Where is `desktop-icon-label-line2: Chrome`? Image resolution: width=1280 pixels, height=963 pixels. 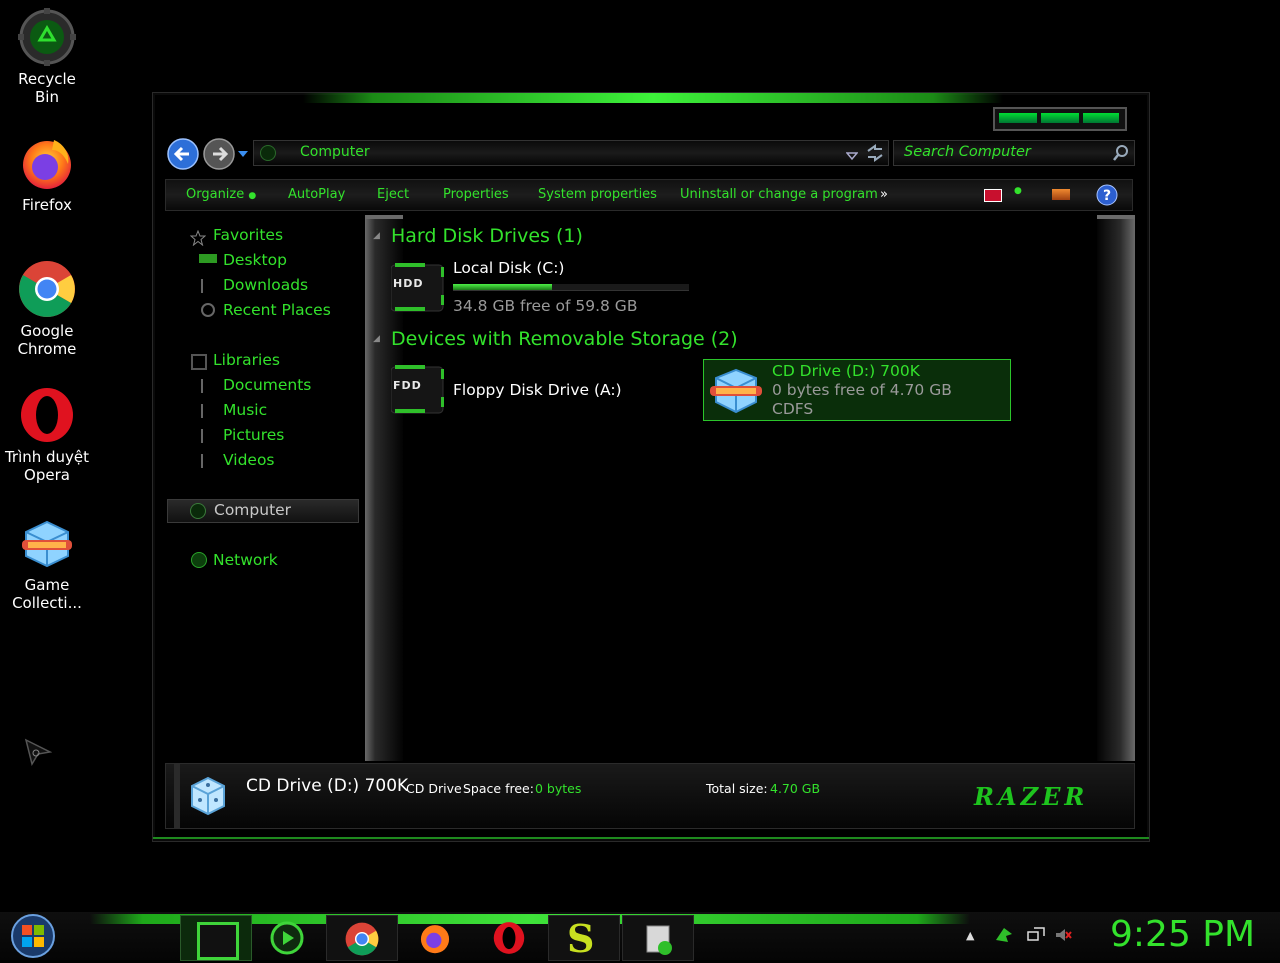 desktop-icon-label-line2: Chrome is located at coordinates (47, 349).